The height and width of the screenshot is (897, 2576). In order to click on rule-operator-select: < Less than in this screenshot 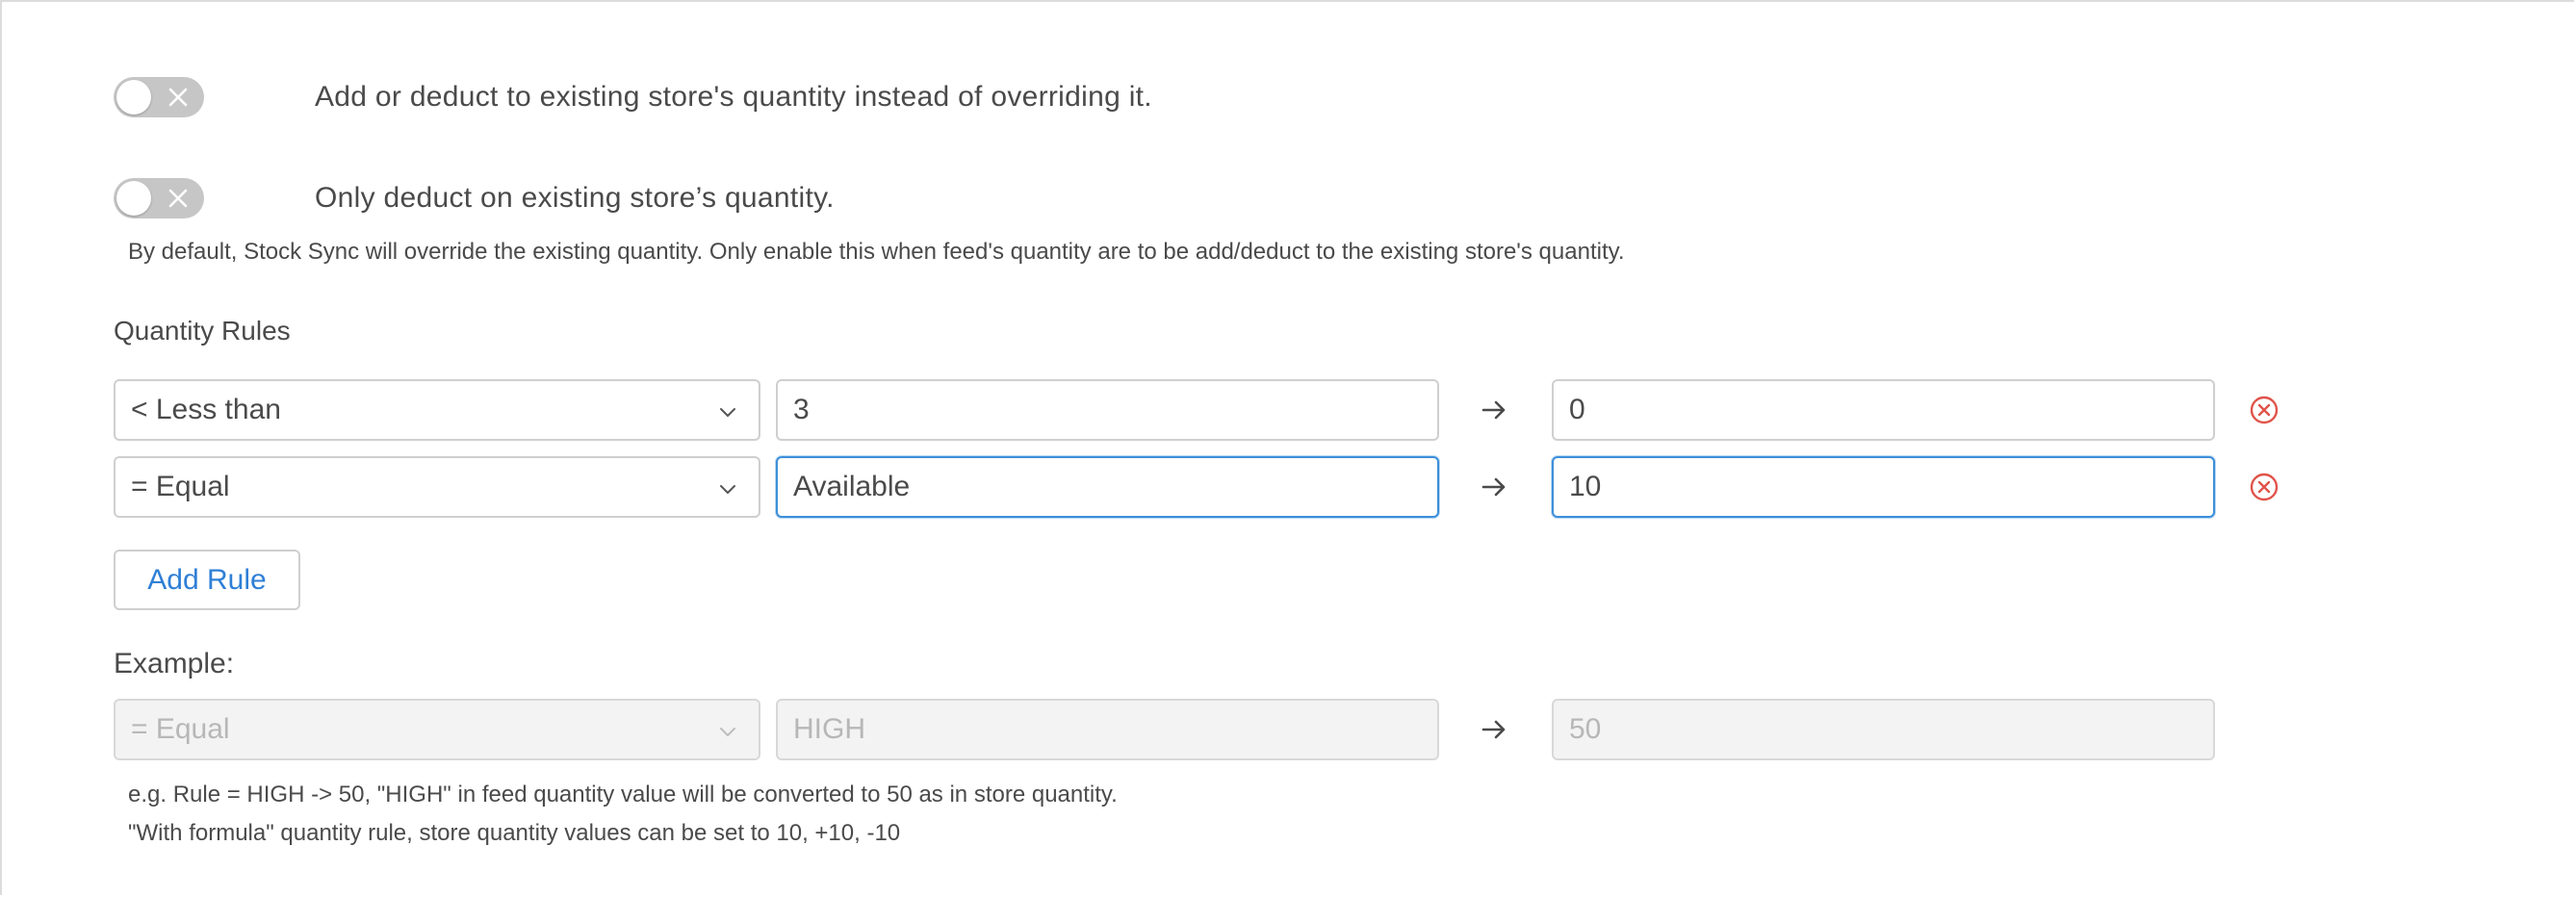, I will do `click(437, 410)`.